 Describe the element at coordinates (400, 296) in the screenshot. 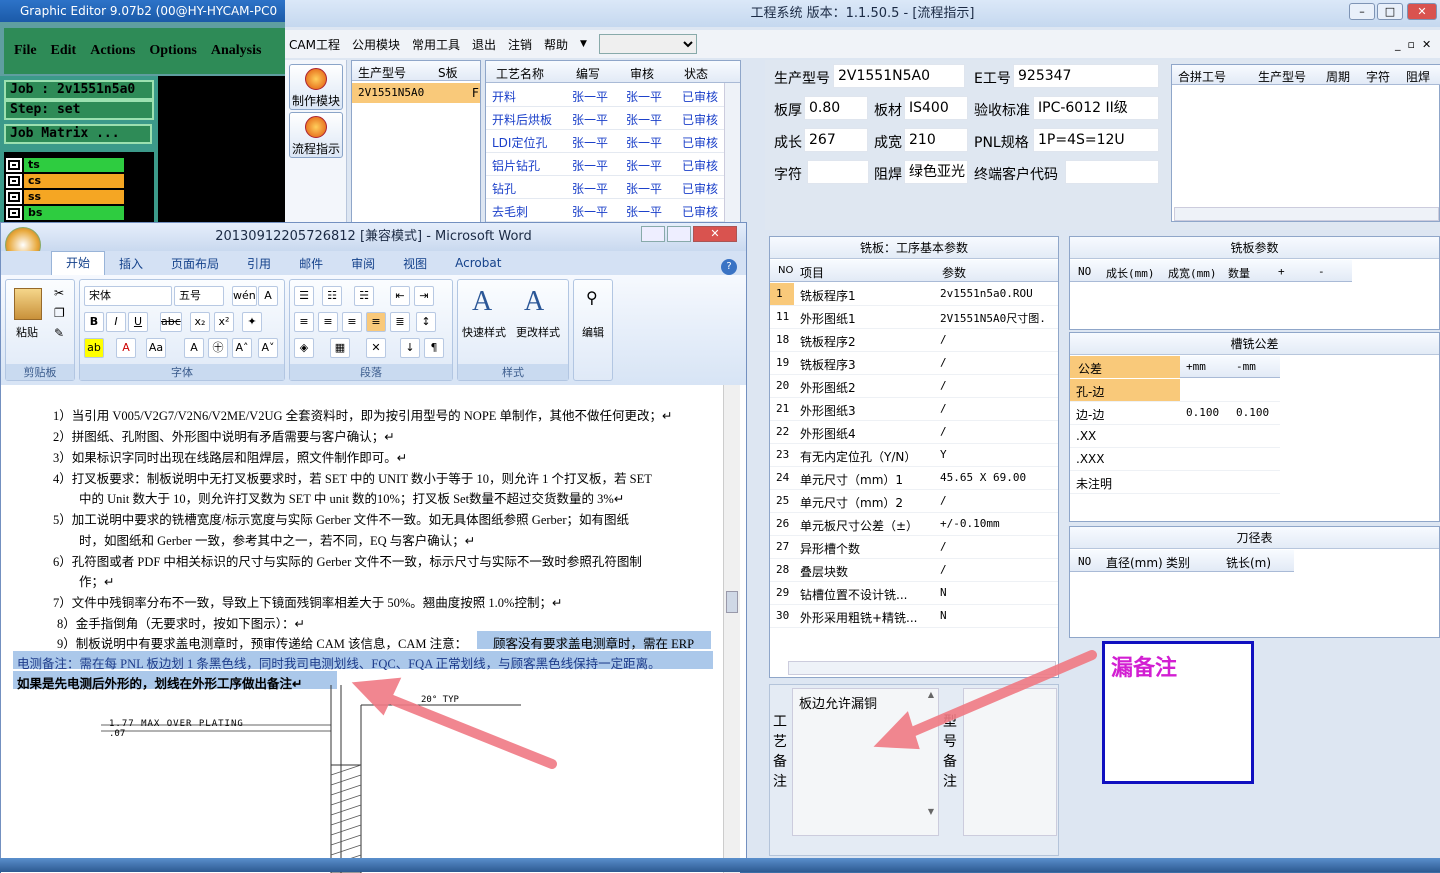

I see `decrease-indent-icon: ⇤` at that location.